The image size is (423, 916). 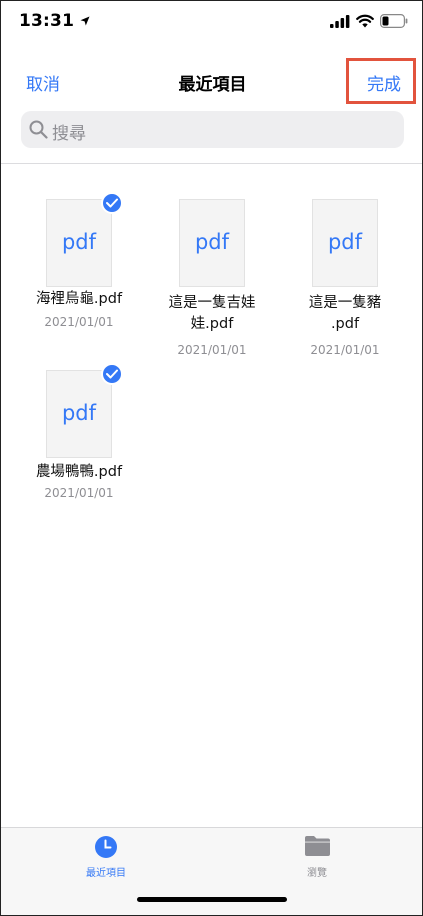 What do you see at coordinates (211, 871) in the screenshot?
I see `tab-bar: 最近項目 瀏覽` at bounding box center [211, 871].